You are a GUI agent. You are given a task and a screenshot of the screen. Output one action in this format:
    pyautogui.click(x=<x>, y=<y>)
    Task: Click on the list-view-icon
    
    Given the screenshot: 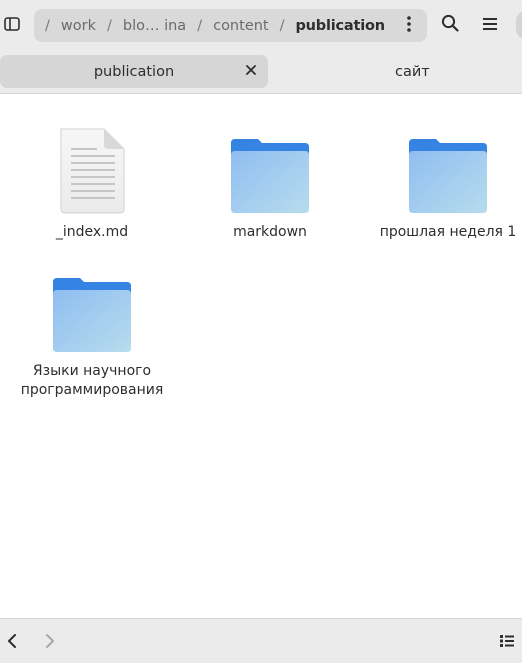 What is the action you would take?
    pyautogui.click(x=507, y=642)
    